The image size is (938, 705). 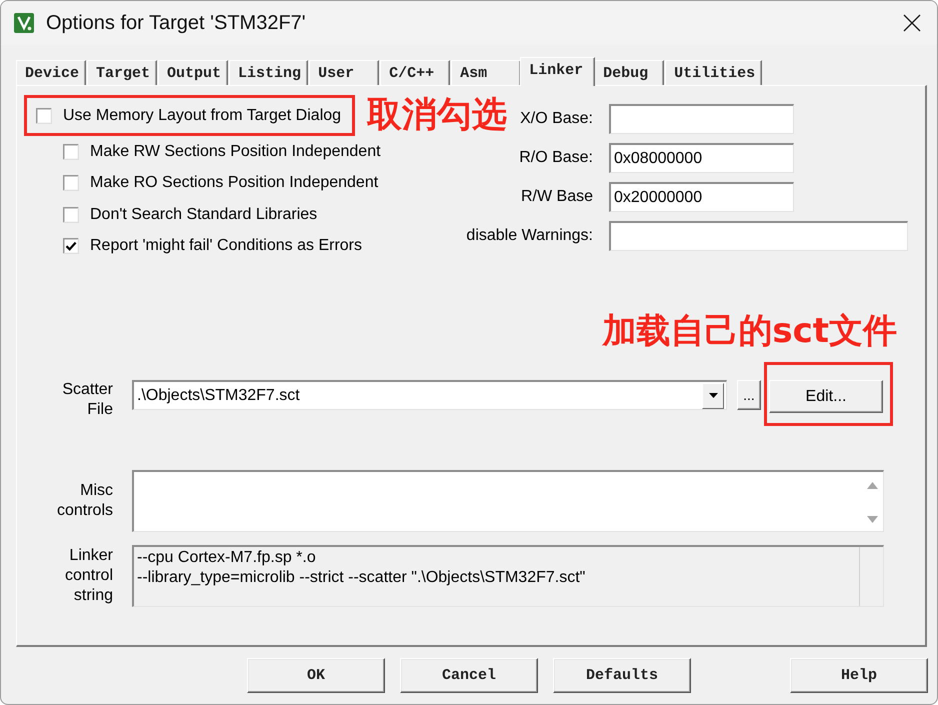 What do you see at coordinates (713, 72) in the screenshot?
I see `tab: Utilities` at bounding box center [713, 72].